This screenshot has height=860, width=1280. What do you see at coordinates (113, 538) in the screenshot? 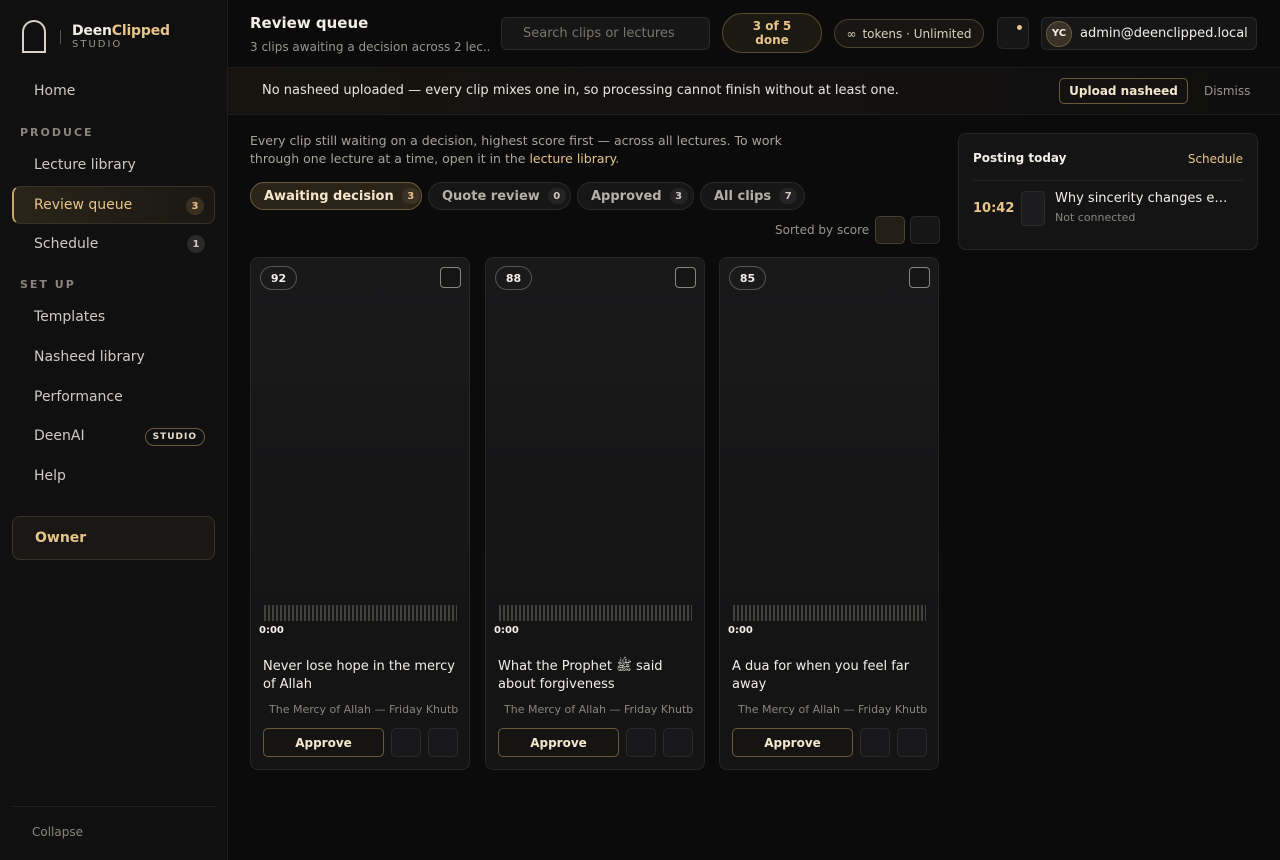
I see `owner-role-button: Owner` at bounding box center [113, 538].